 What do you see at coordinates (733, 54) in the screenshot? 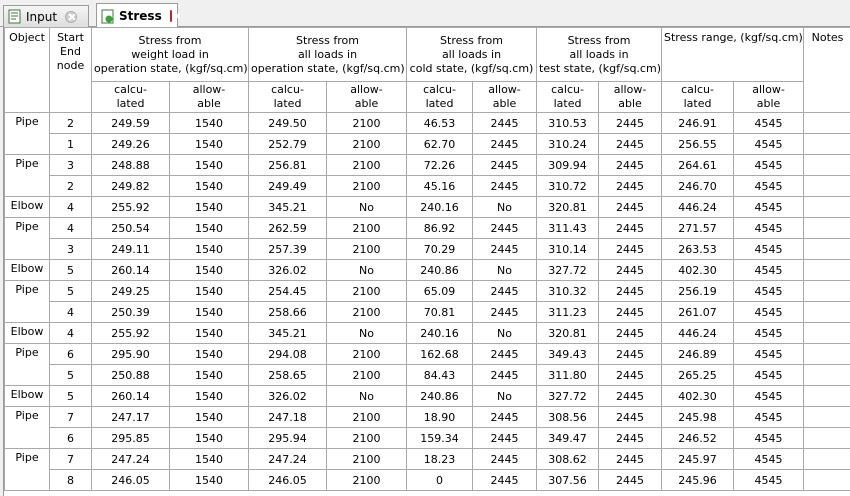
I see `header-stress-range: Stress range, (kgf/sq.cm)` at bounding box center [733, 54].